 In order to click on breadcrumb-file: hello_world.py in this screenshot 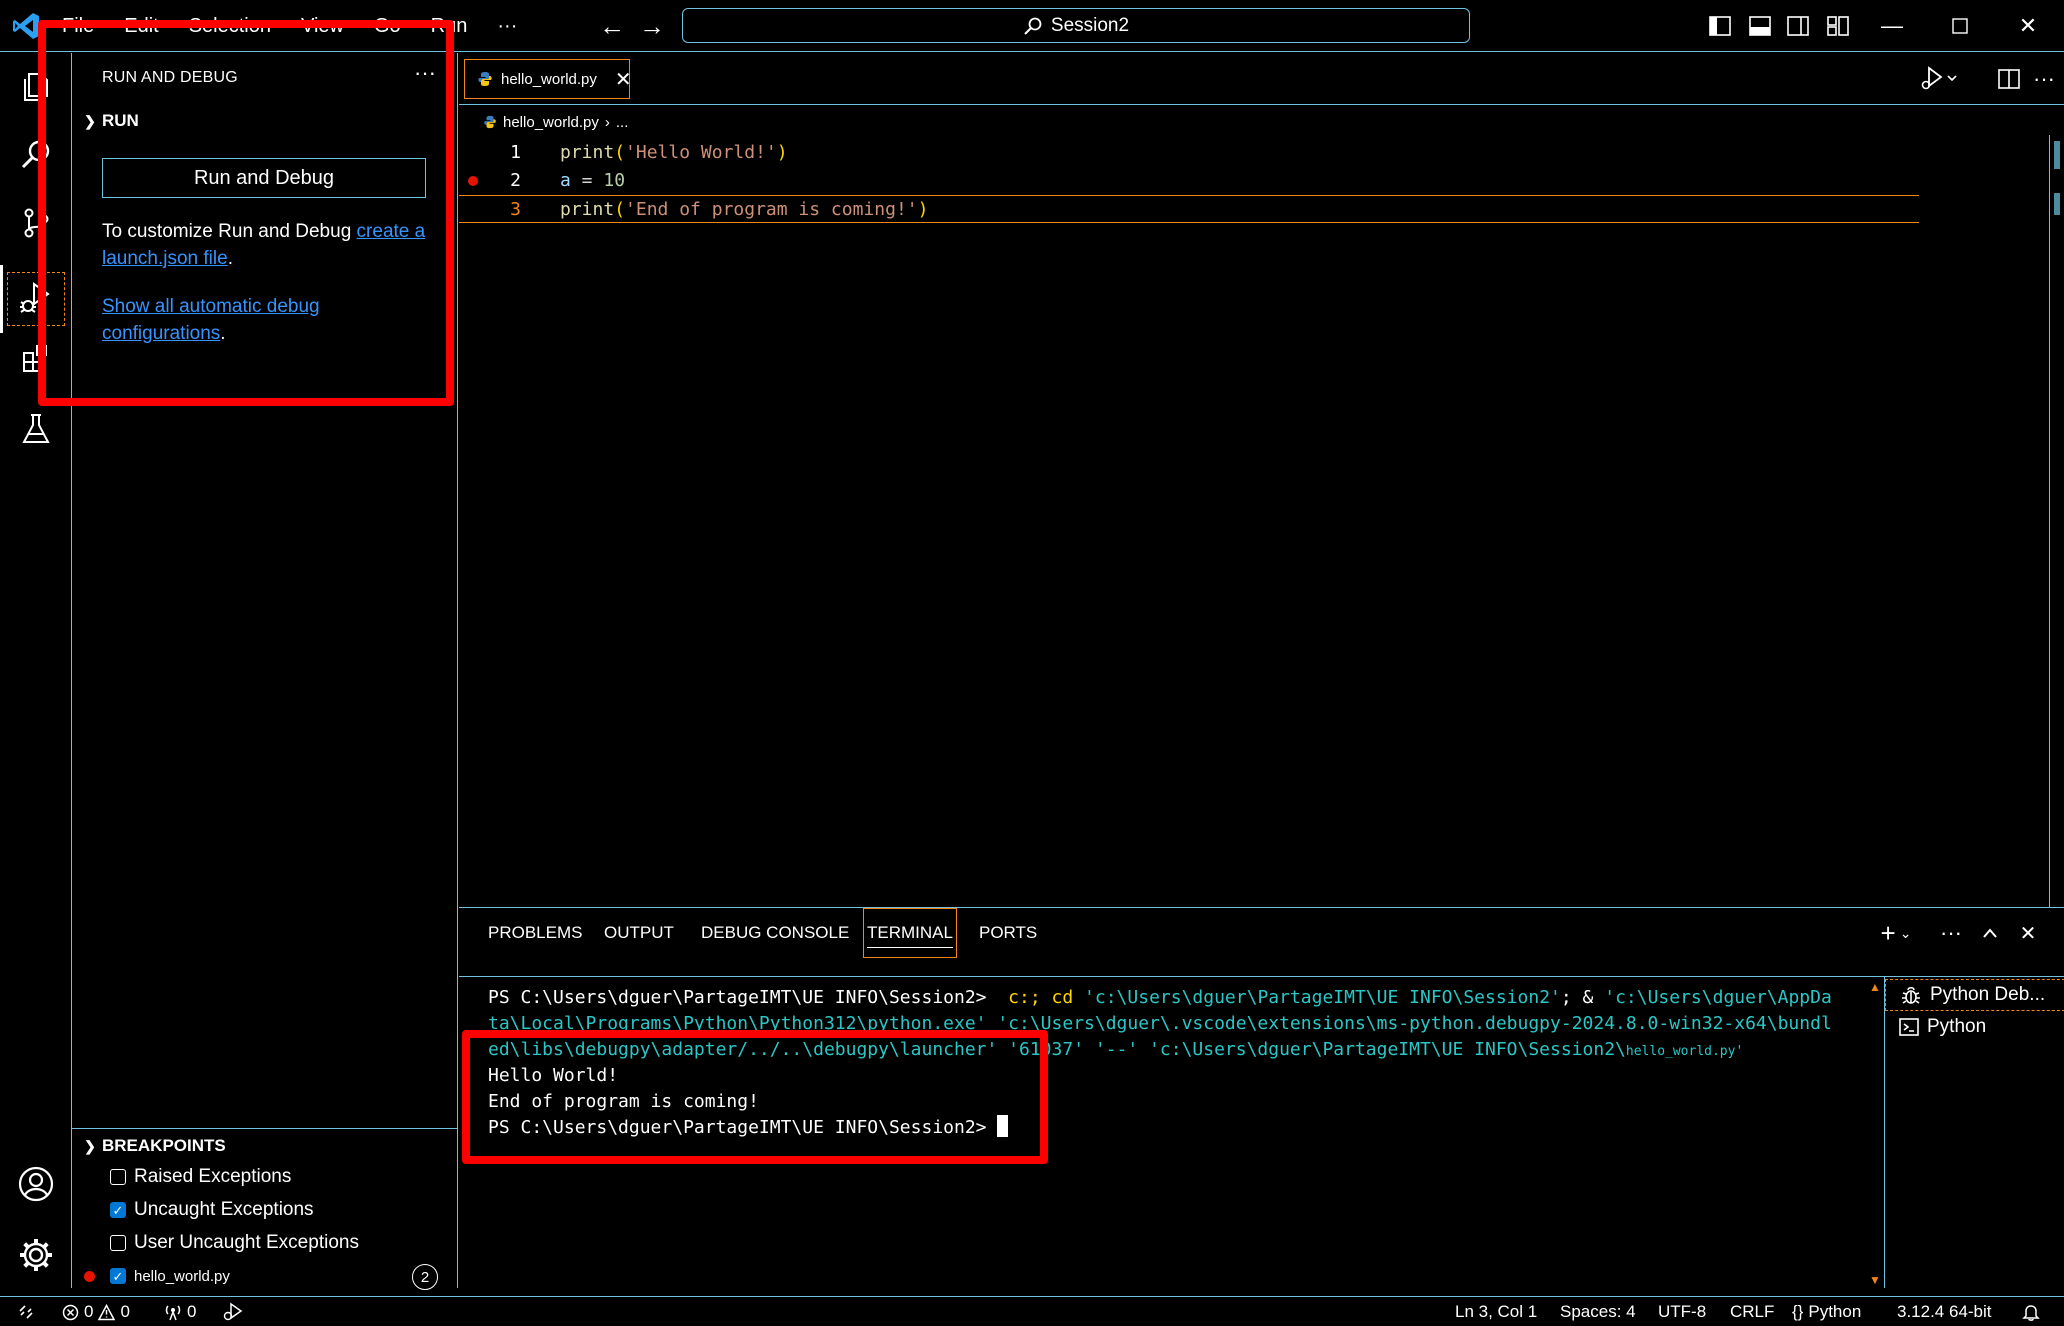, I will do `click(551, 122)`.